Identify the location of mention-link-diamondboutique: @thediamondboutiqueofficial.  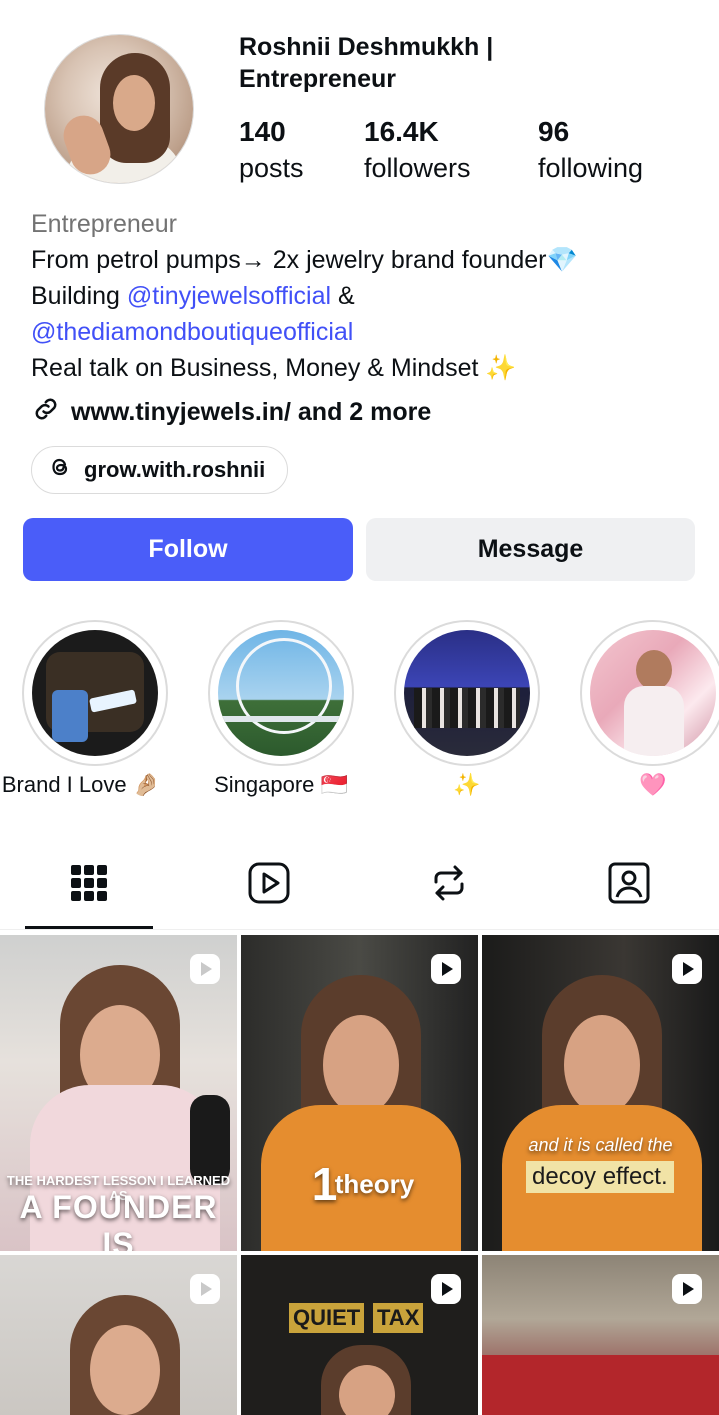
(192, 332).